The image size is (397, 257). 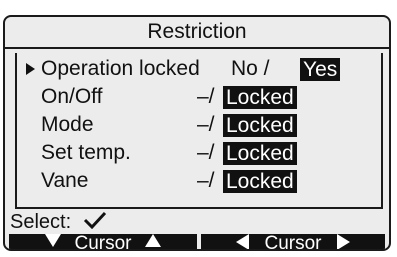 What do you see at coordinates (72, 96) in the screenshot?
I see `menu-row-label: On/Off` at bounding box center [72, 96].